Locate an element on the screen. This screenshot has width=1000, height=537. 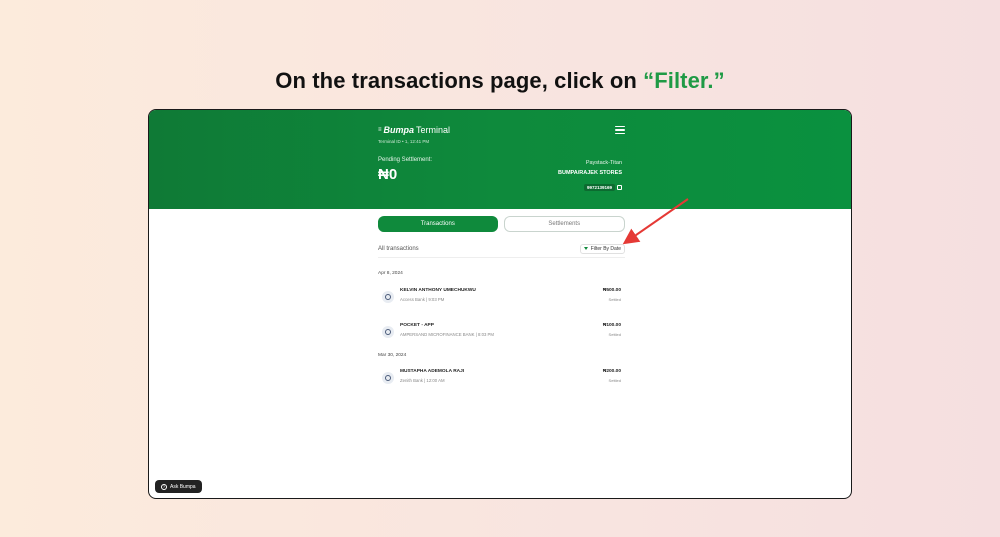
account-number: 9972139169 is located at coordinates (599, 187).